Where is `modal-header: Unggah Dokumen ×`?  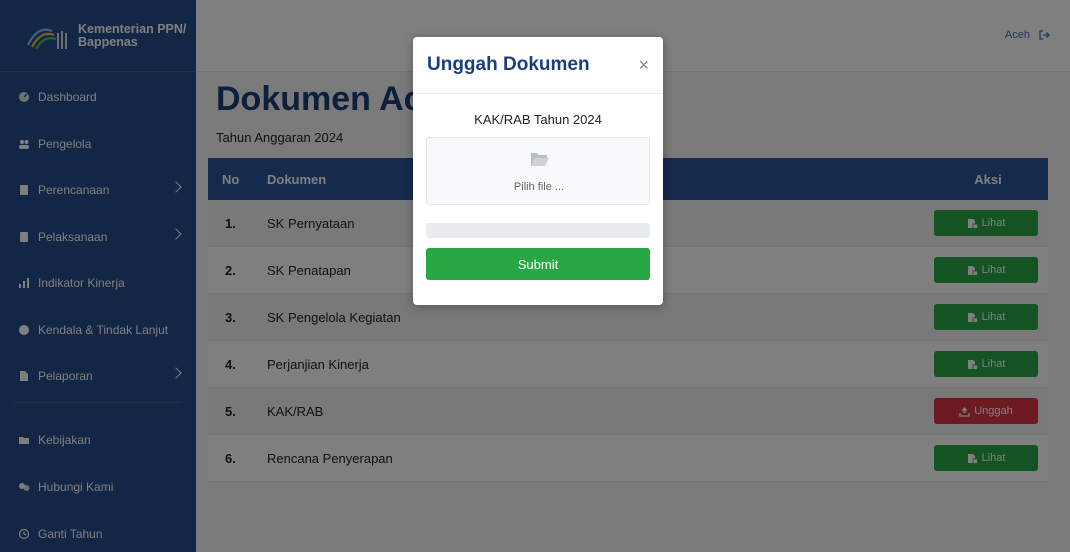 modal-header: Unggah Dokumen × is located at coordinates (538, 65).